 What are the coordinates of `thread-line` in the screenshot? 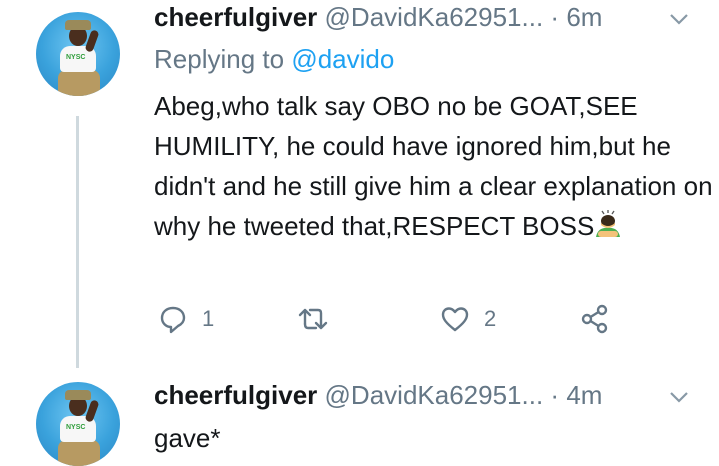 It's located at (77, 242).